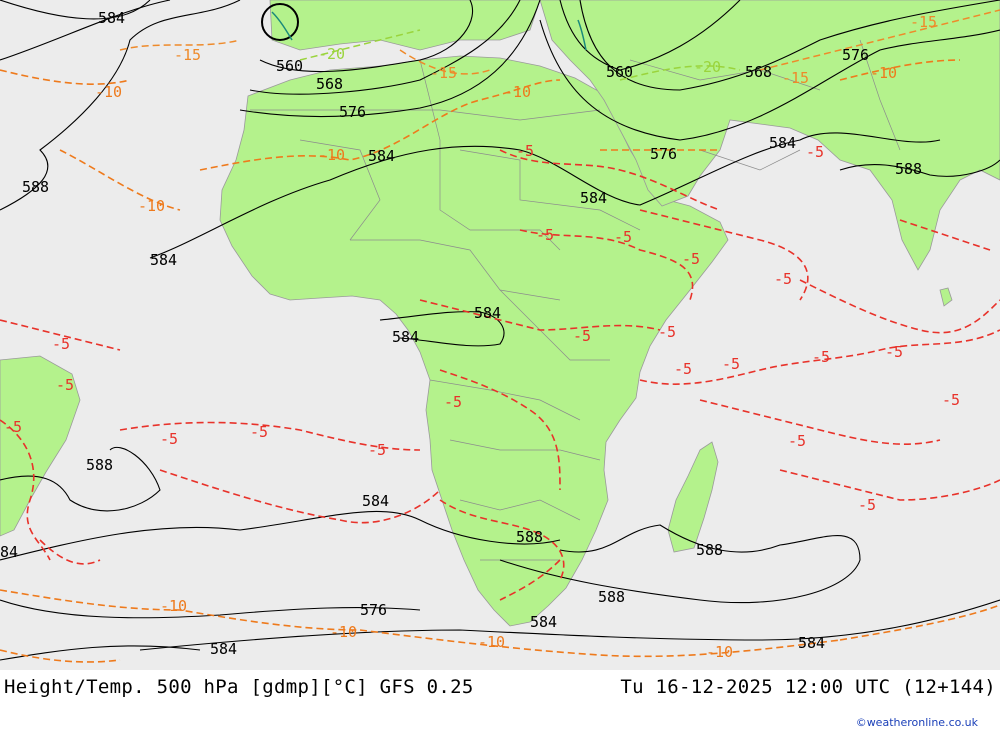  I want to click on height-label: 84, so click(9, 552).